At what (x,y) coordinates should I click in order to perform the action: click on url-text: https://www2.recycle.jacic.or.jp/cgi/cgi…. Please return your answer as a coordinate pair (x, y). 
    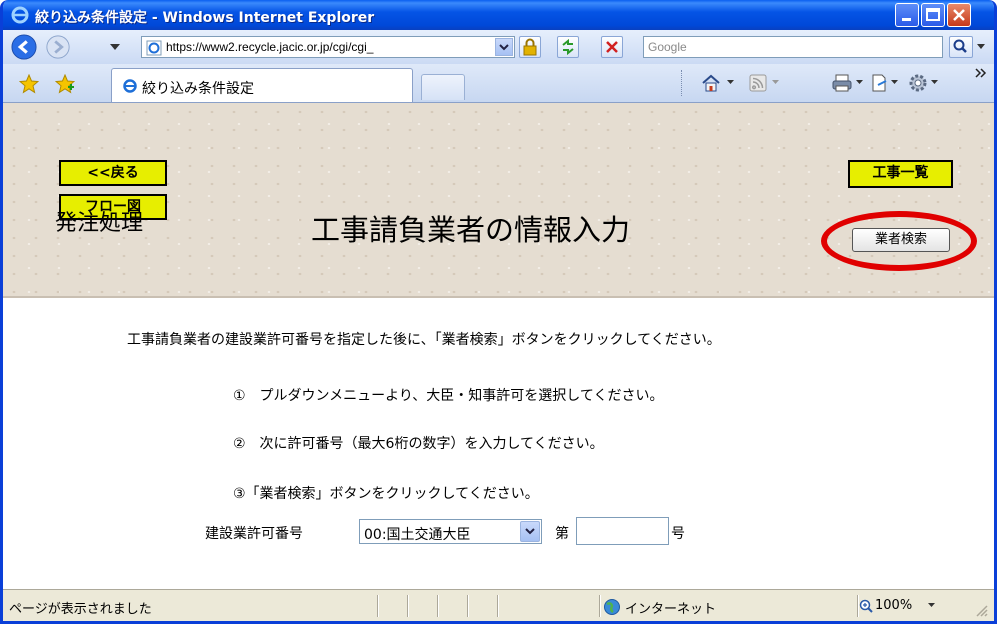
    Looking at the image, I should click on (270, 47).